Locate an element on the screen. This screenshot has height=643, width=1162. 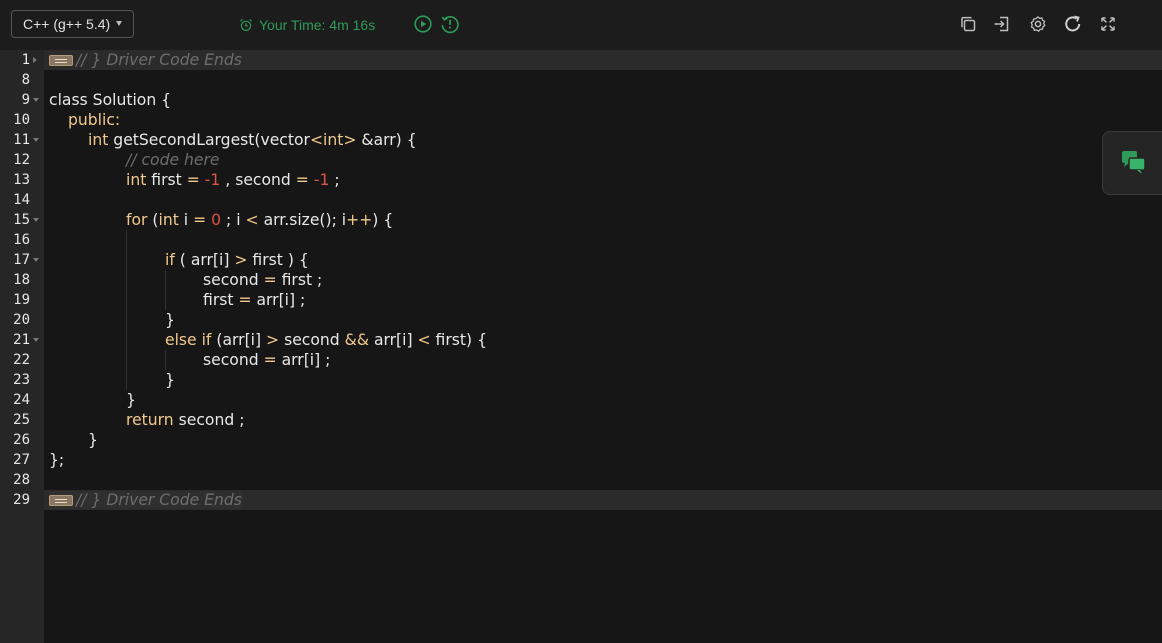
language-select-value: C++ (g++ 5.4) is located at coordinates (67, 24).